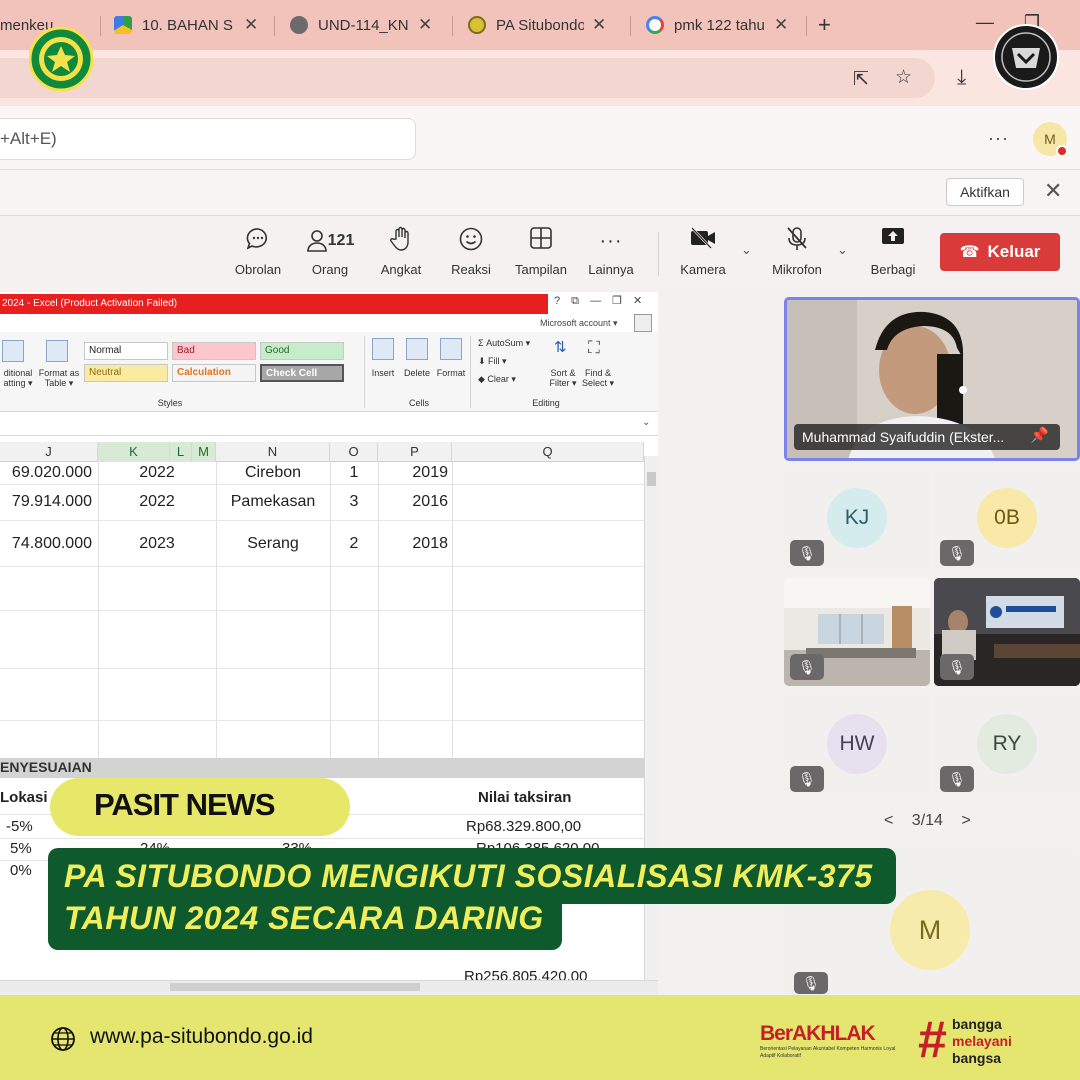  I want to click on bangga-melayani-bangsa-logo: bangga melayani bangsa, so click(982, 1041).